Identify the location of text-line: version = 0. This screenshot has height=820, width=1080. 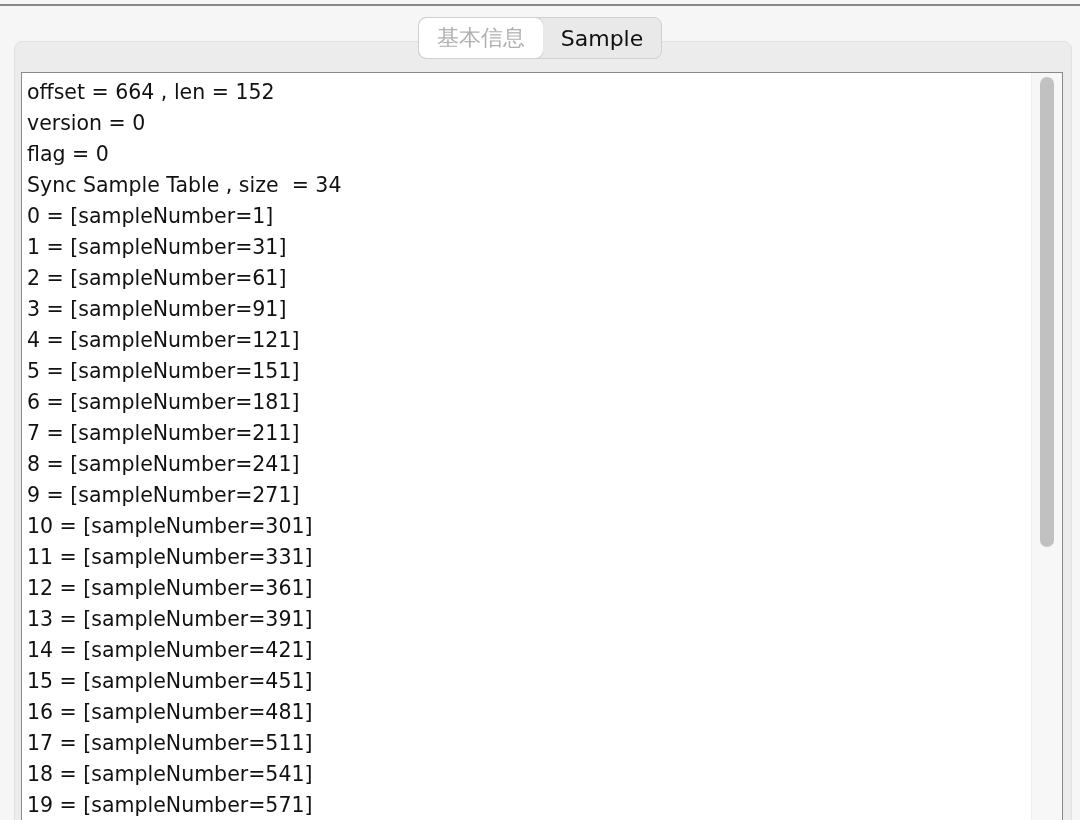
(87, 123).